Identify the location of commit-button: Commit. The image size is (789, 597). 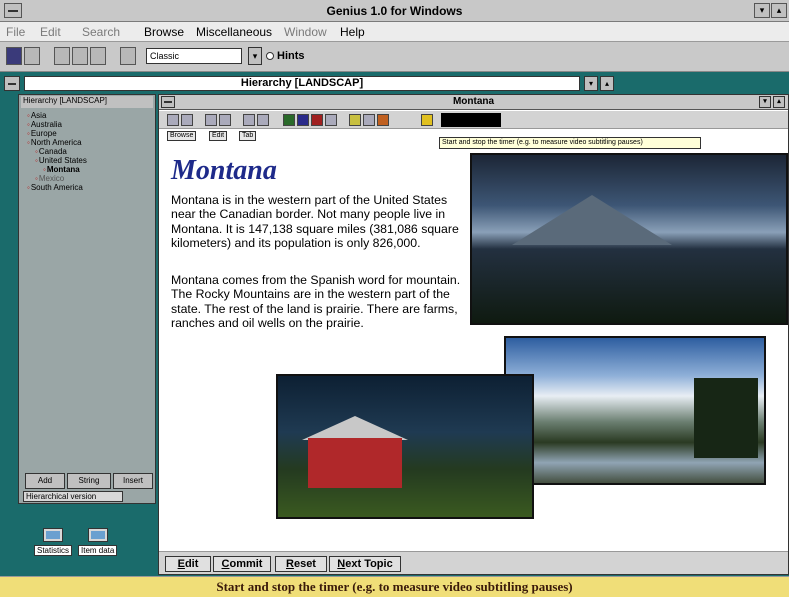
(242, 564).